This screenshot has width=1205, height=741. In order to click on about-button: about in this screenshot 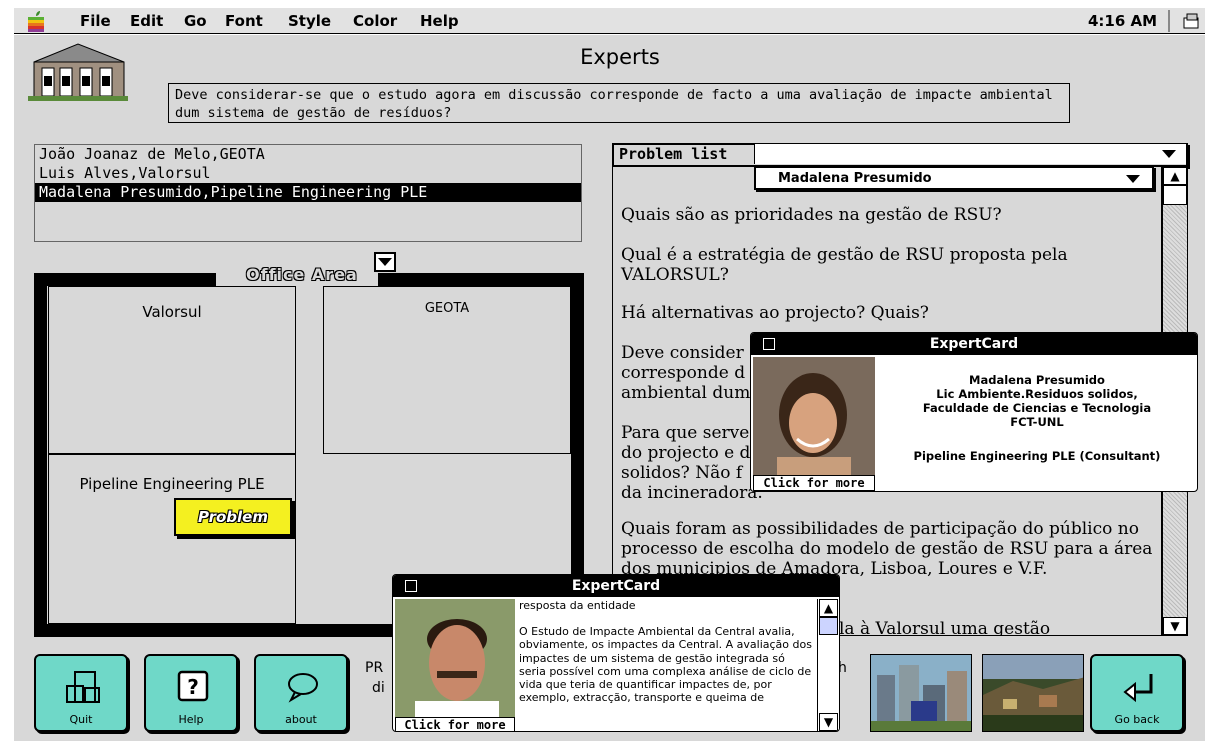, I will do `click(301, 693)`.